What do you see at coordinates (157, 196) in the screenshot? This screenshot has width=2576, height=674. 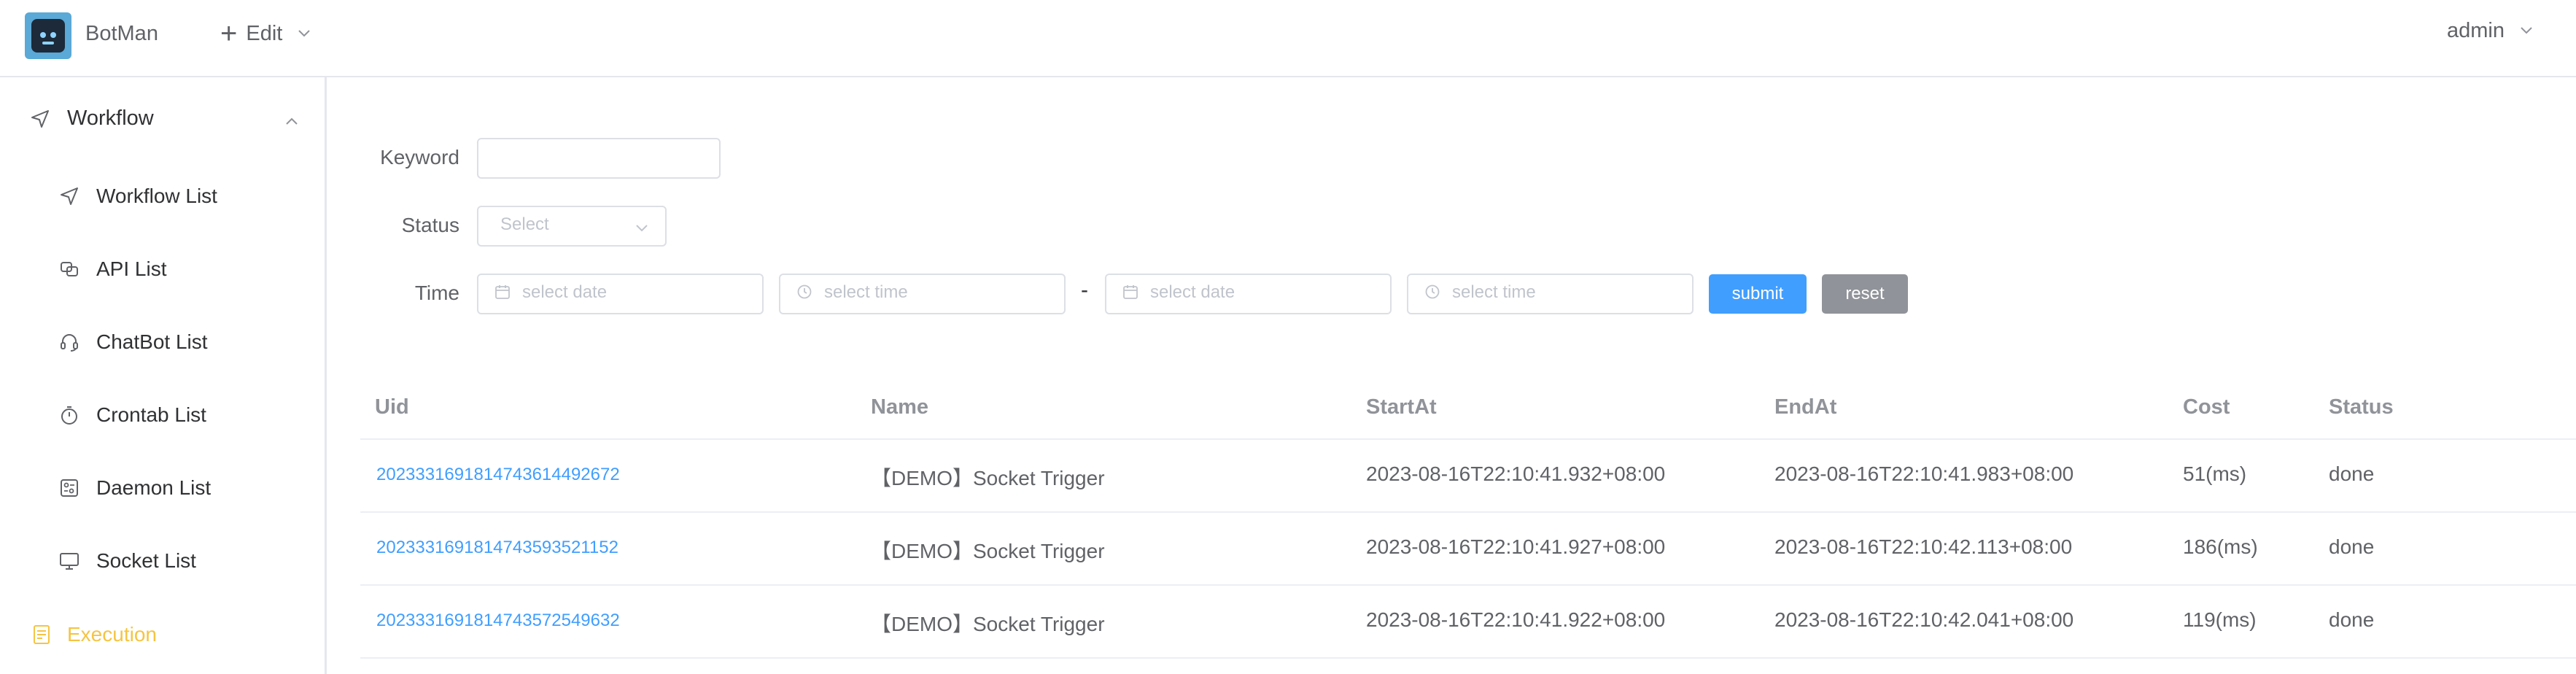 I see `sidebar-item-label: Workflow List` at bounding box center [157, 196].